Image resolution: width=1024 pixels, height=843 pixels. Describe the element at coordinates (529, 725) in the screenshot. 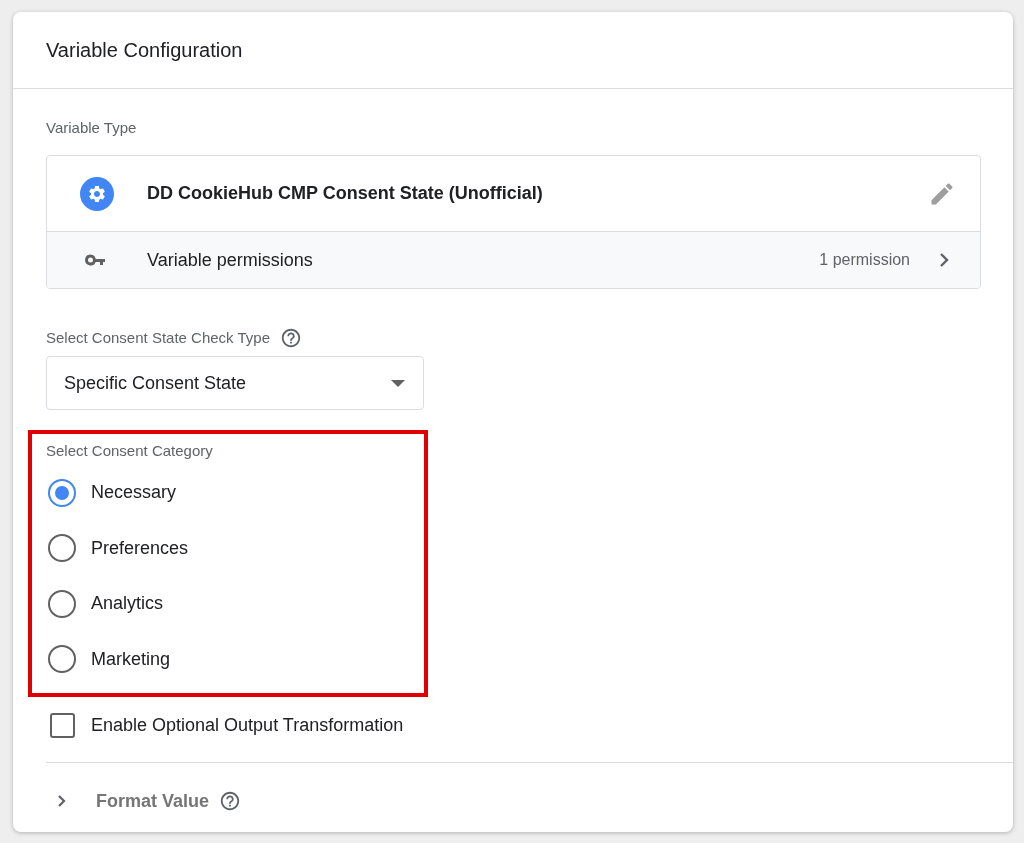

I see `checkbox-option: Enable Optional Output Transformation` at that location.